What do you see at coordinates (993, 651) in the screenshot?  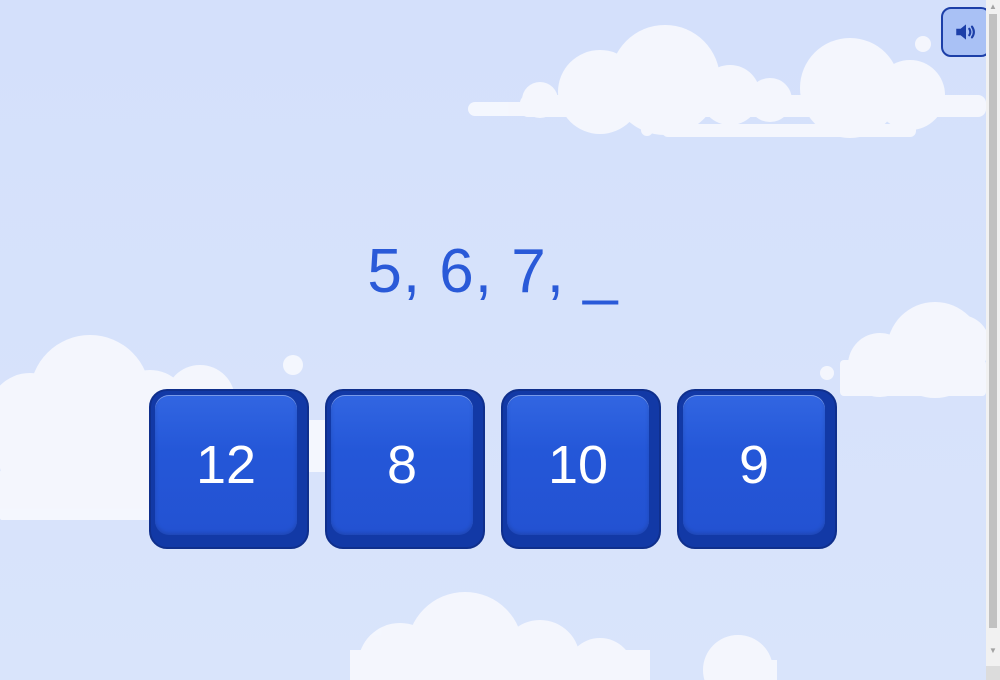 I see `scroll-down-arrow: ▼` at bounding box center [993, 651].